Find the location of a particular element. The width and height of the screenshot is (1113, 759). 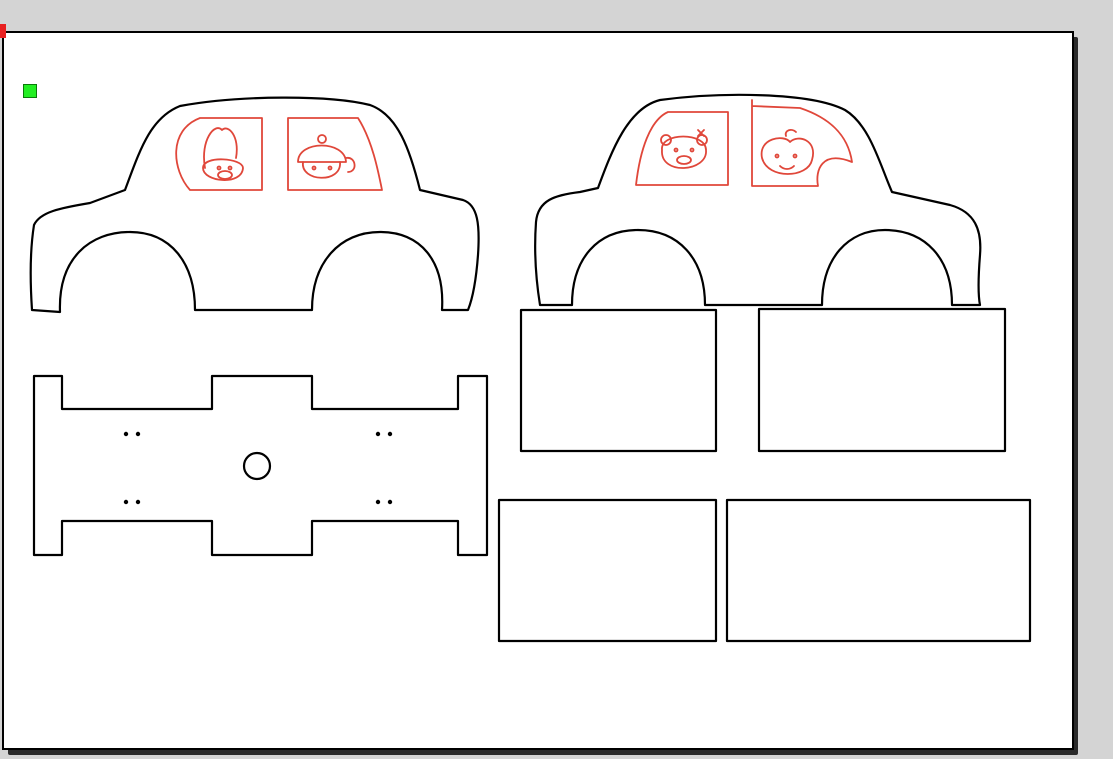

chassis-base is located at coordinates (260, 465).